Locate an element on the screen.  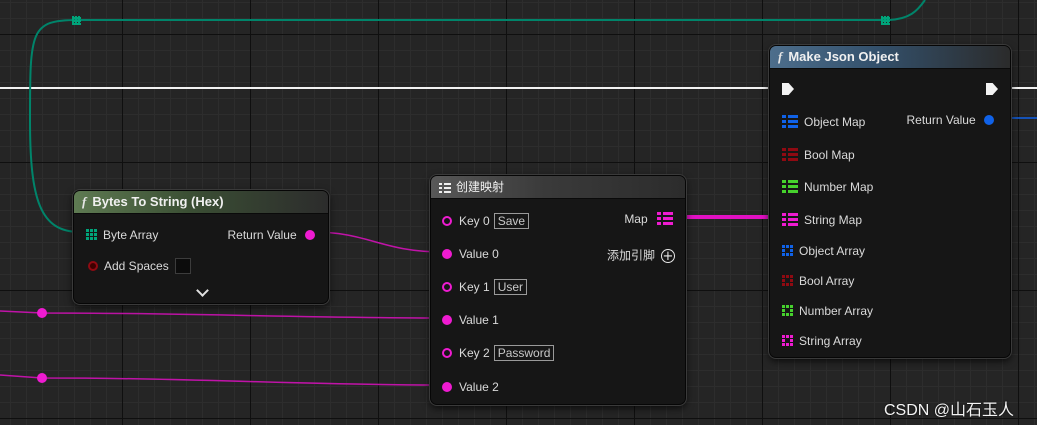
key-1-input: User is located at coordinates (510, 286).